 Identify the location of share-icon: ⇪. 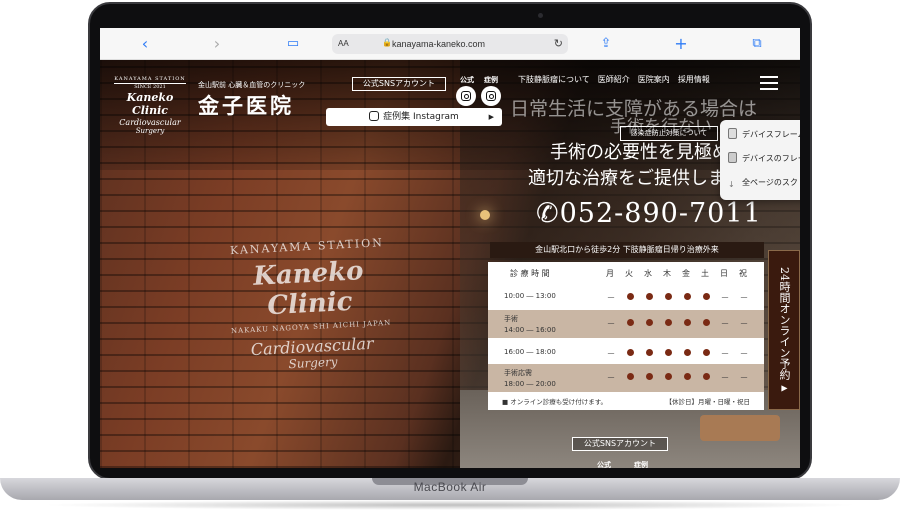
(606, 44).